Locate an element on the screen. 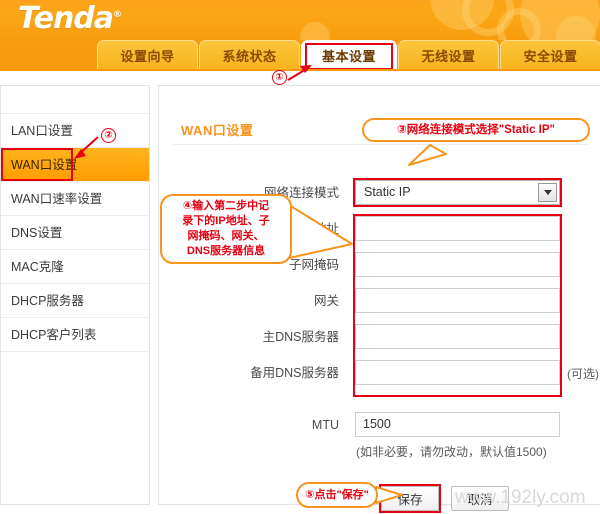 The height and width of the screenshot is (514, 600). tab-wireless-settings: 无线设置 is located at coordinates (448, 55).